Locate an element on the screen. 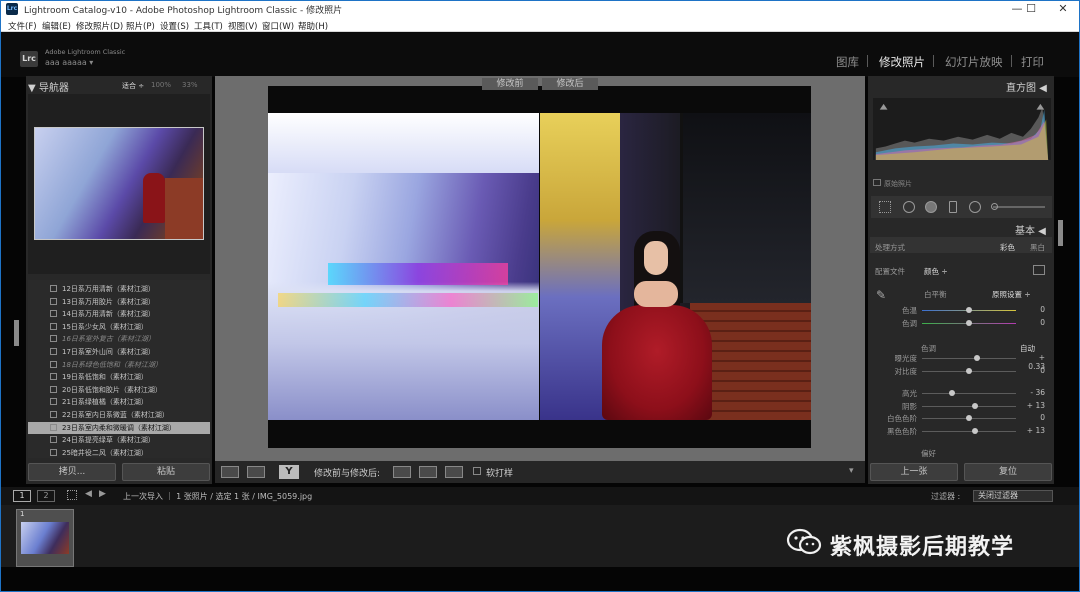  copy-after-to-before-icon is located at coordinates (428, 472).